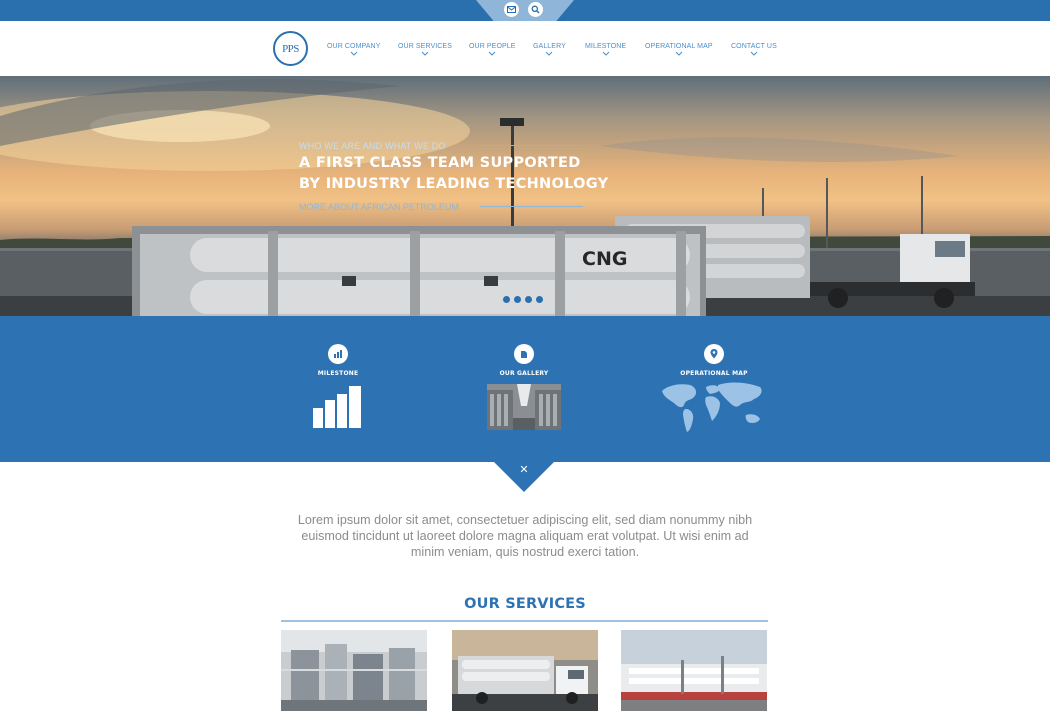 The image size is (1050, 712). What do you see at coordinates (524, 373) in the screenshot?
I see `feature-label: OUR GALLERY` at bounding box center [524, 373].